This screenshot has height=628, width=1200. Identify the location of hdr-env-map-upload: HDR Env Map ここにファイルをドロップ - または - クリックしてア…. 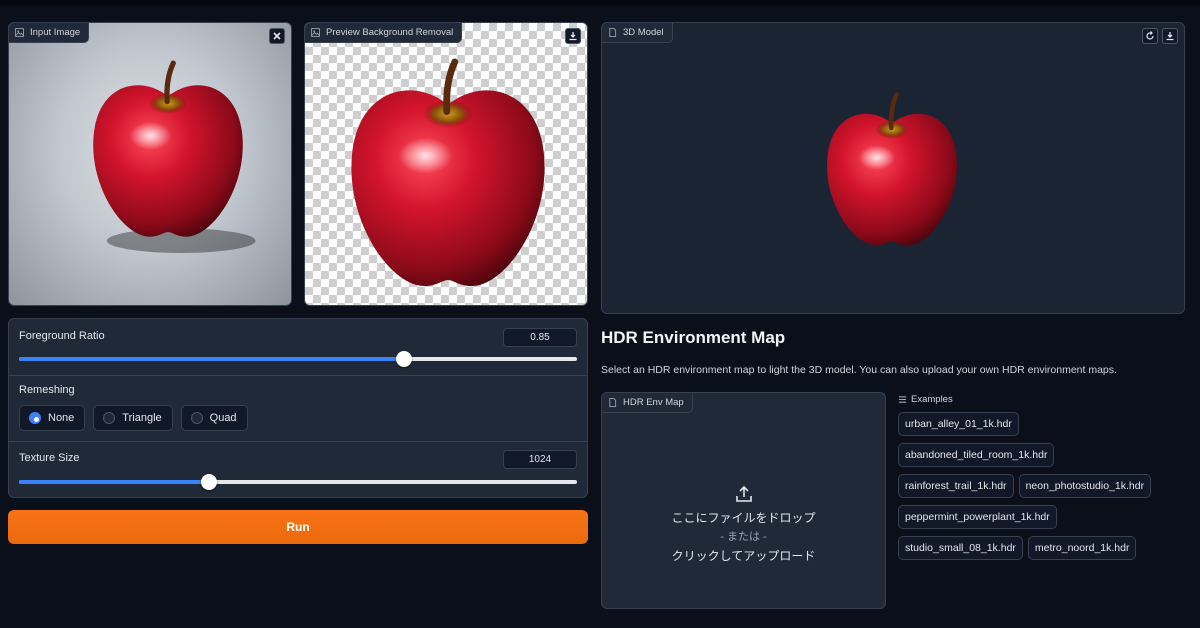
(743, 500).